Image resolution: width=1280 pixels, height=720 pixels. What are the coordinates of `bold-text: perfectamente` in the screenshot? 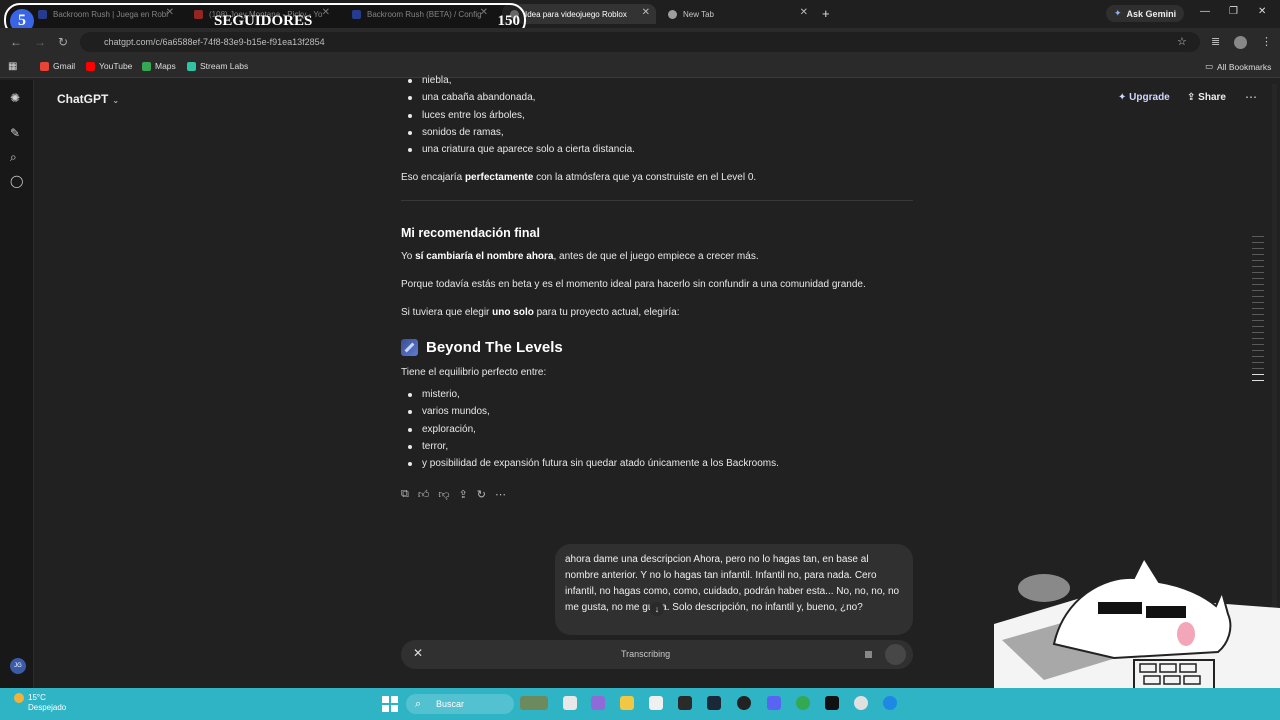 It's located at (499, 177).